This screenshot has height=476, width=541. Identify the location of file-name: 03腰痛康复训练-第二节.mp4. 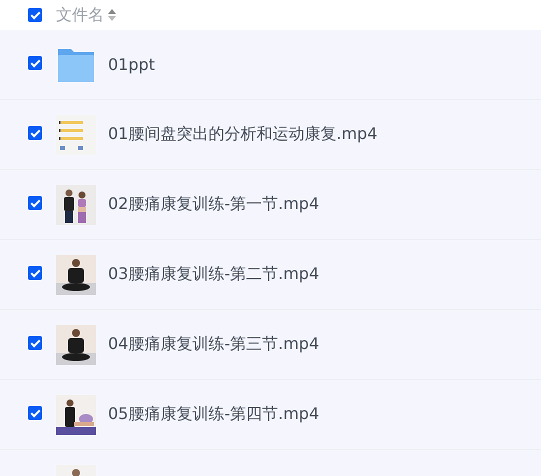
(214, 274).